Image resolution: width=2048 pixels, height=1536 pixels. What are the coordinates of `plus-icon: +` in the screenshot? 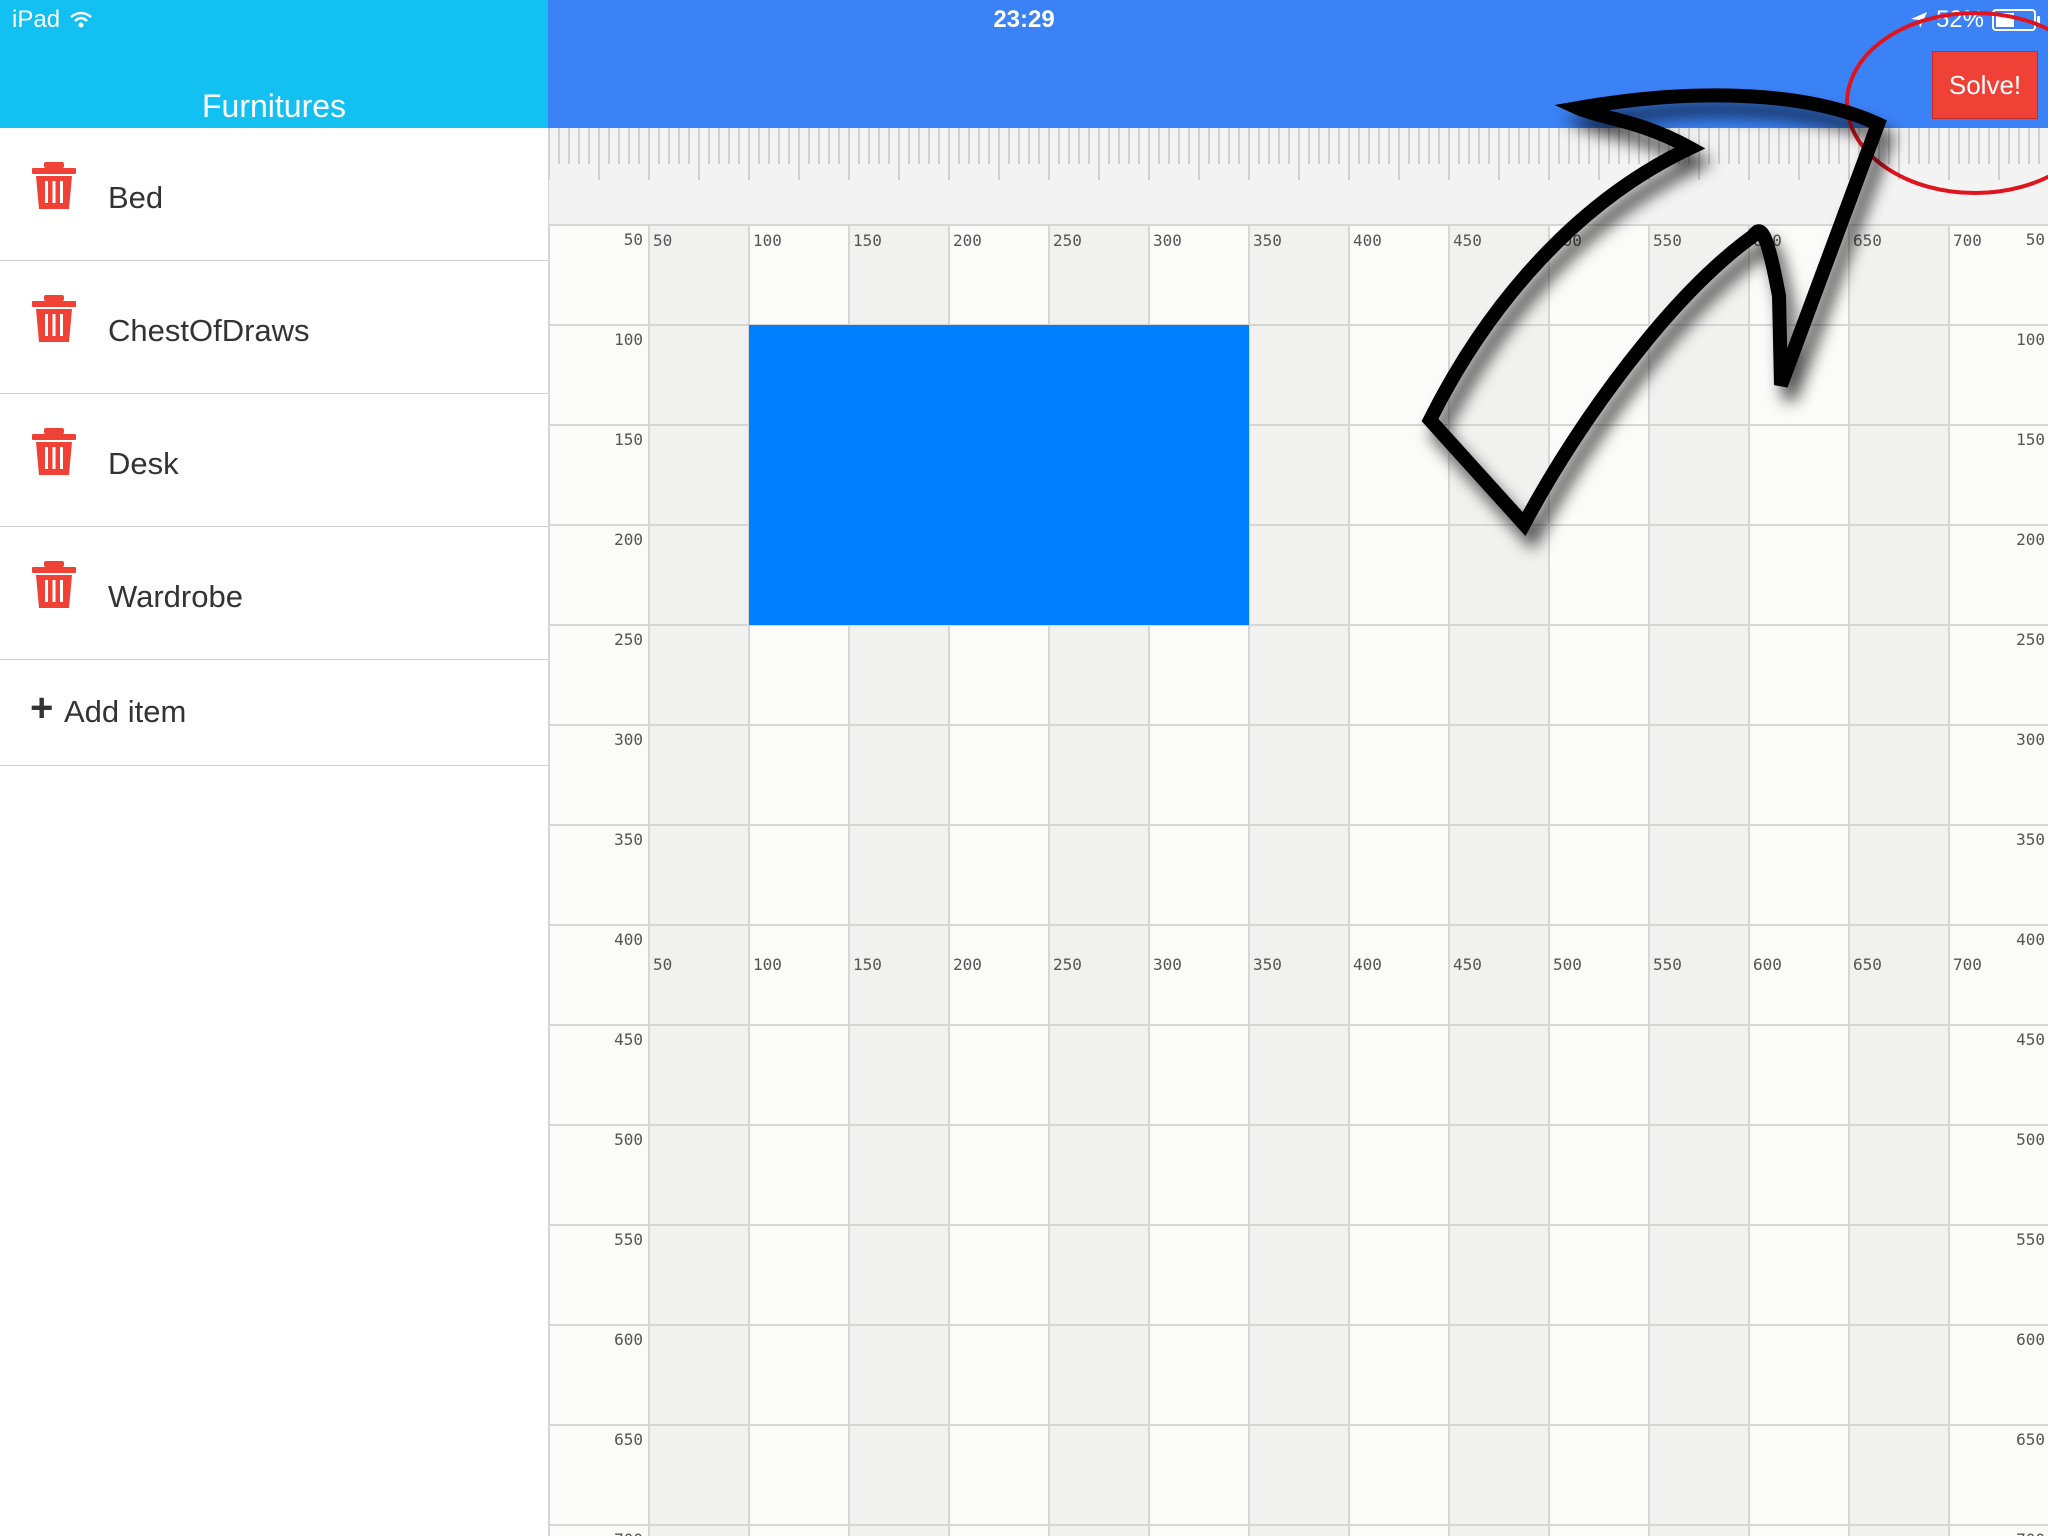 It's located at (42, 708).